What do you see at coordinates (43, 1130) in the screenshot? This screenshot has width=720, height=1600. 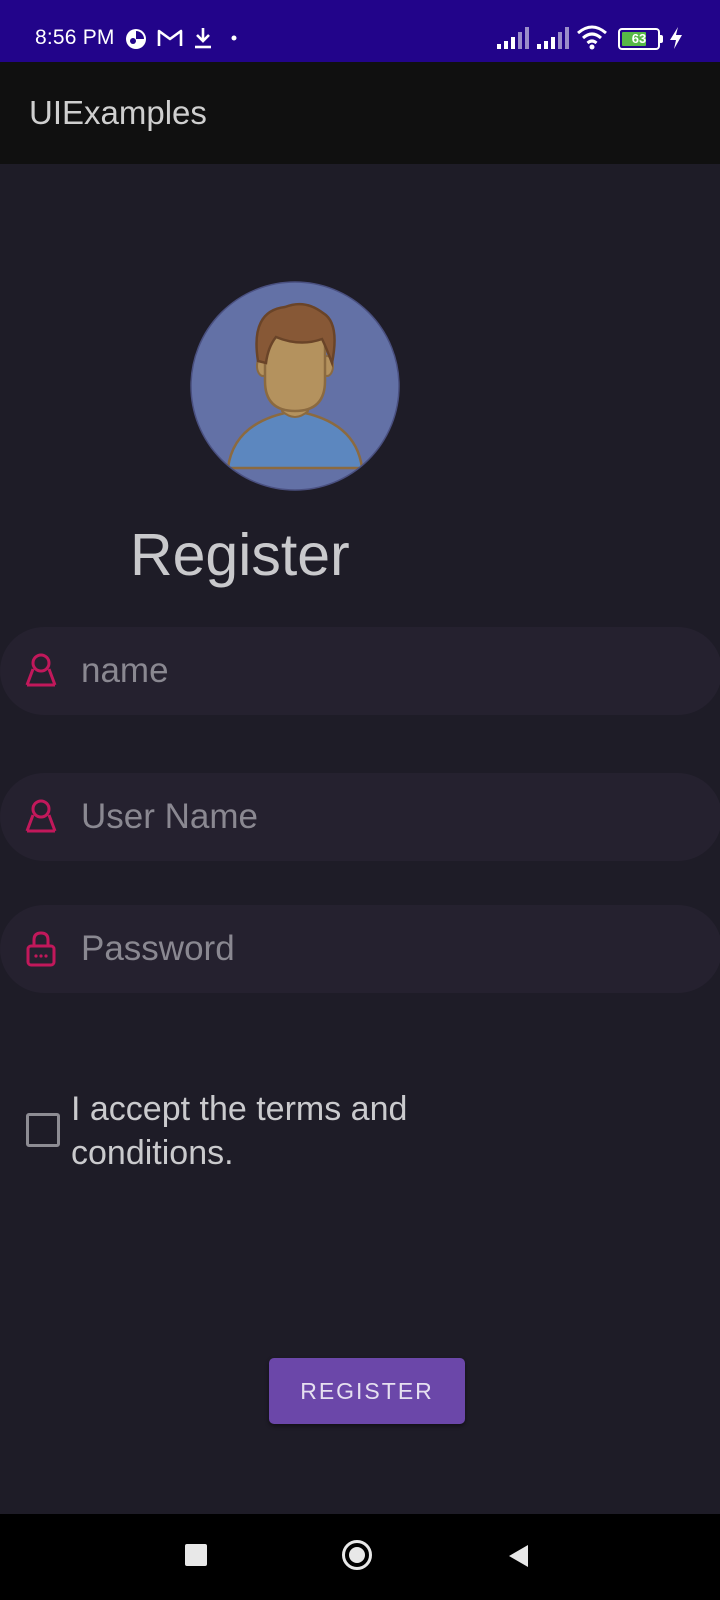 I see `terms-checkbox` at bounding box center [43, 1130].